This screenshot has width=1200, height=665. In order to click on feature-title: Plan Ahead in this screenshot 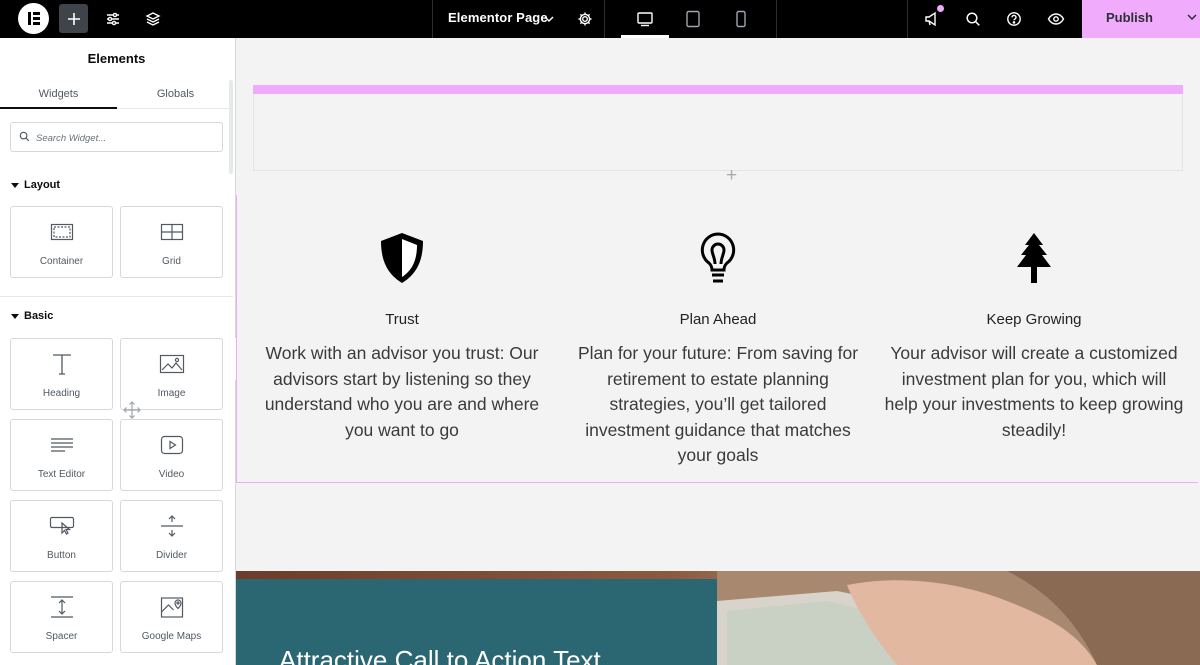, I will do `click(718, 319)`.